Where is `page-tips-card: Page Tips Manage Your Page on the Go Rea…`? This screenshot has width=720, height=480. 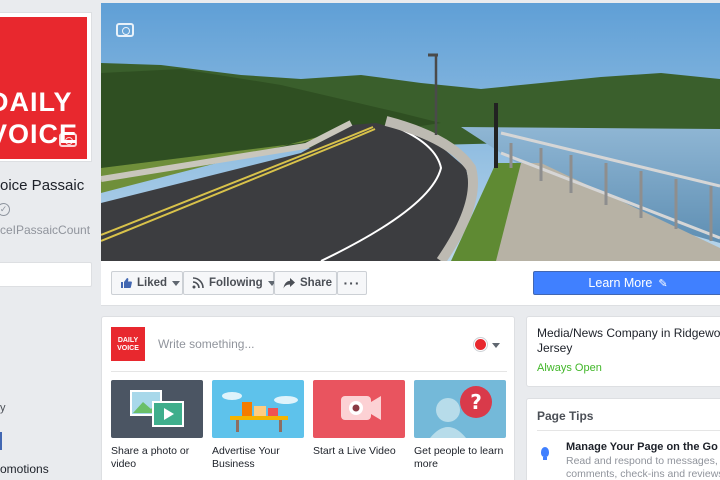 page-tips-card: Page Tips Manage Your Page on the Go Rea… is located at coordinates (623, 439).